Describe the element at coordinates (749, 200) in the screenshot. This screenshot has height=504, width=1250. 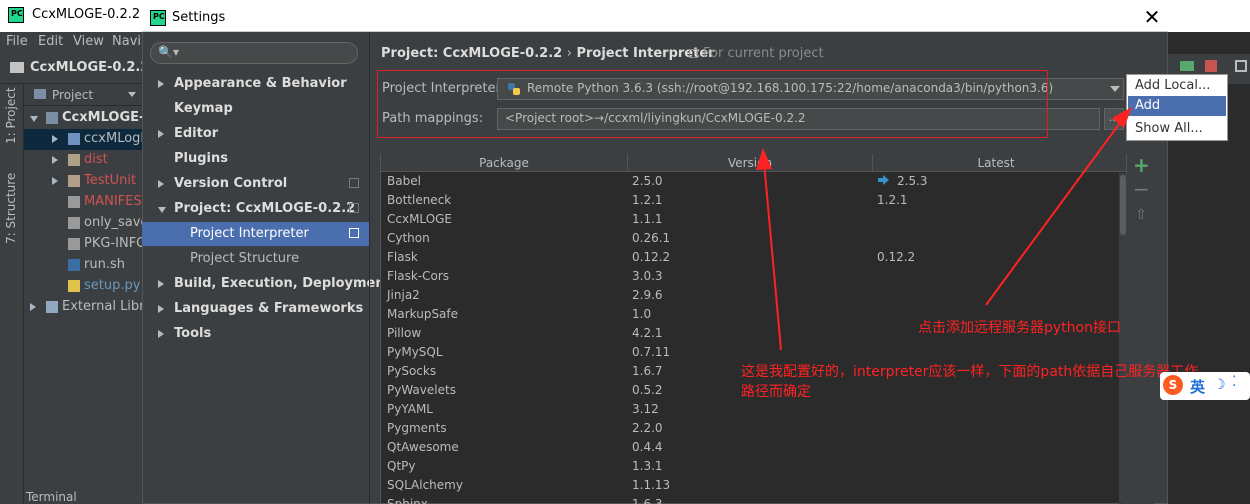
I see `table-row: Bottleneck 1.2.1 1.2.1` at that location.